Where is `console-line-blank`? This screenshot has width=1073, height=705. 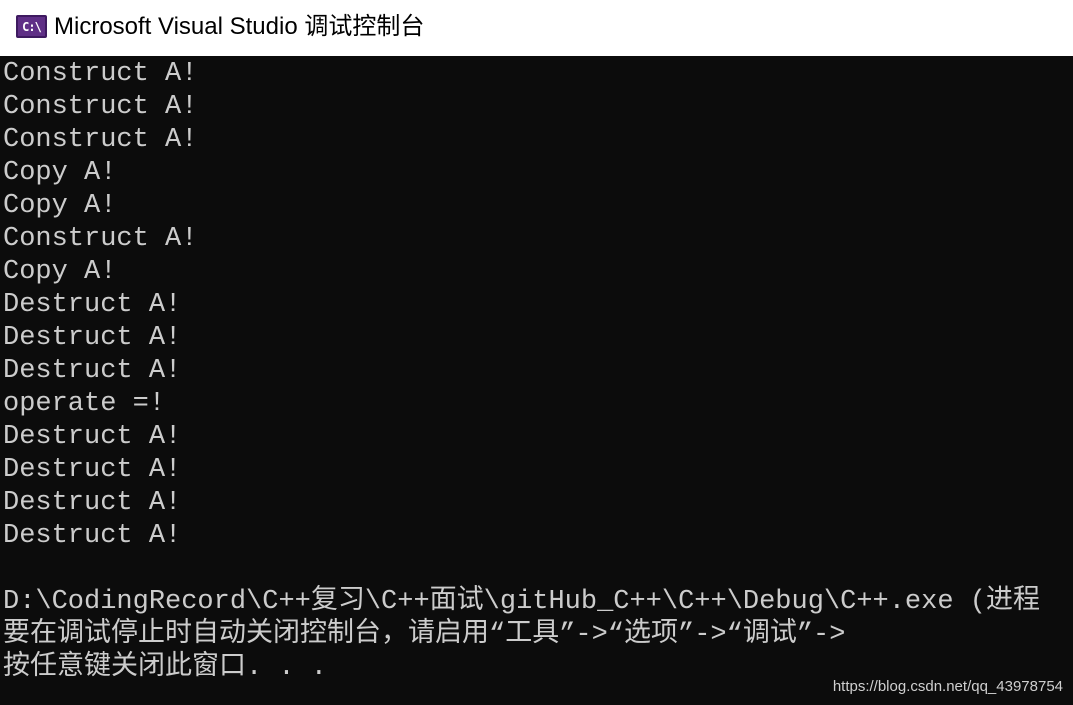 console-line-blank is located at coordinates (521, 569).